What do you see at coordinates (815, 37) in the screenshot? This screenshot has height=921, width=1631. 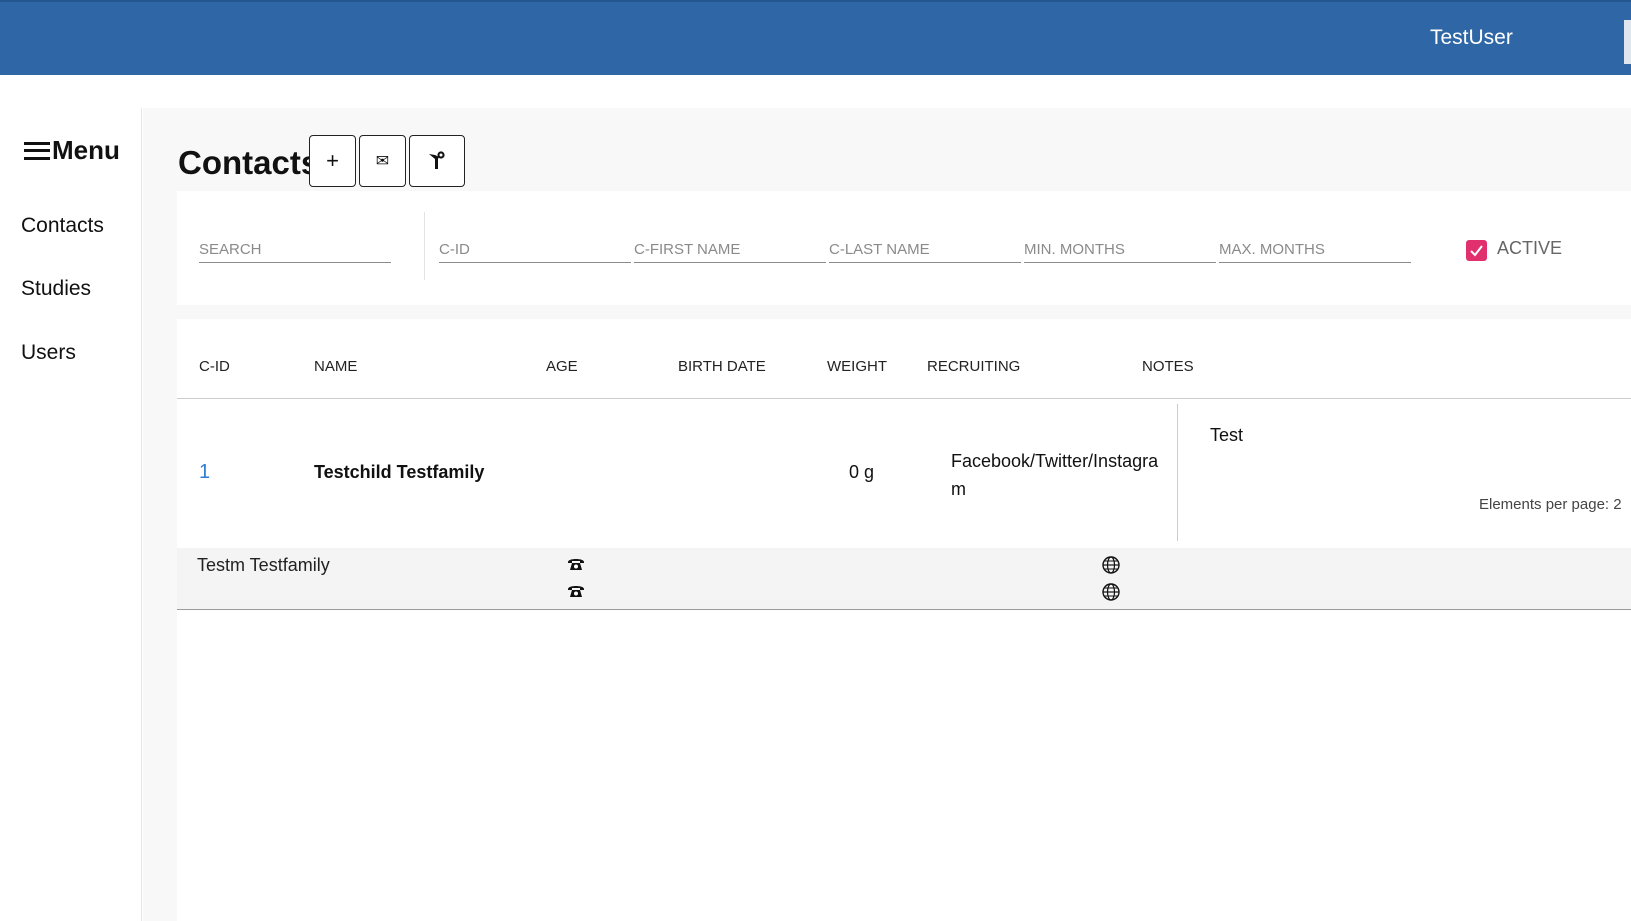 I see `top-bar: TestUser` at bounding box center [815, 37].